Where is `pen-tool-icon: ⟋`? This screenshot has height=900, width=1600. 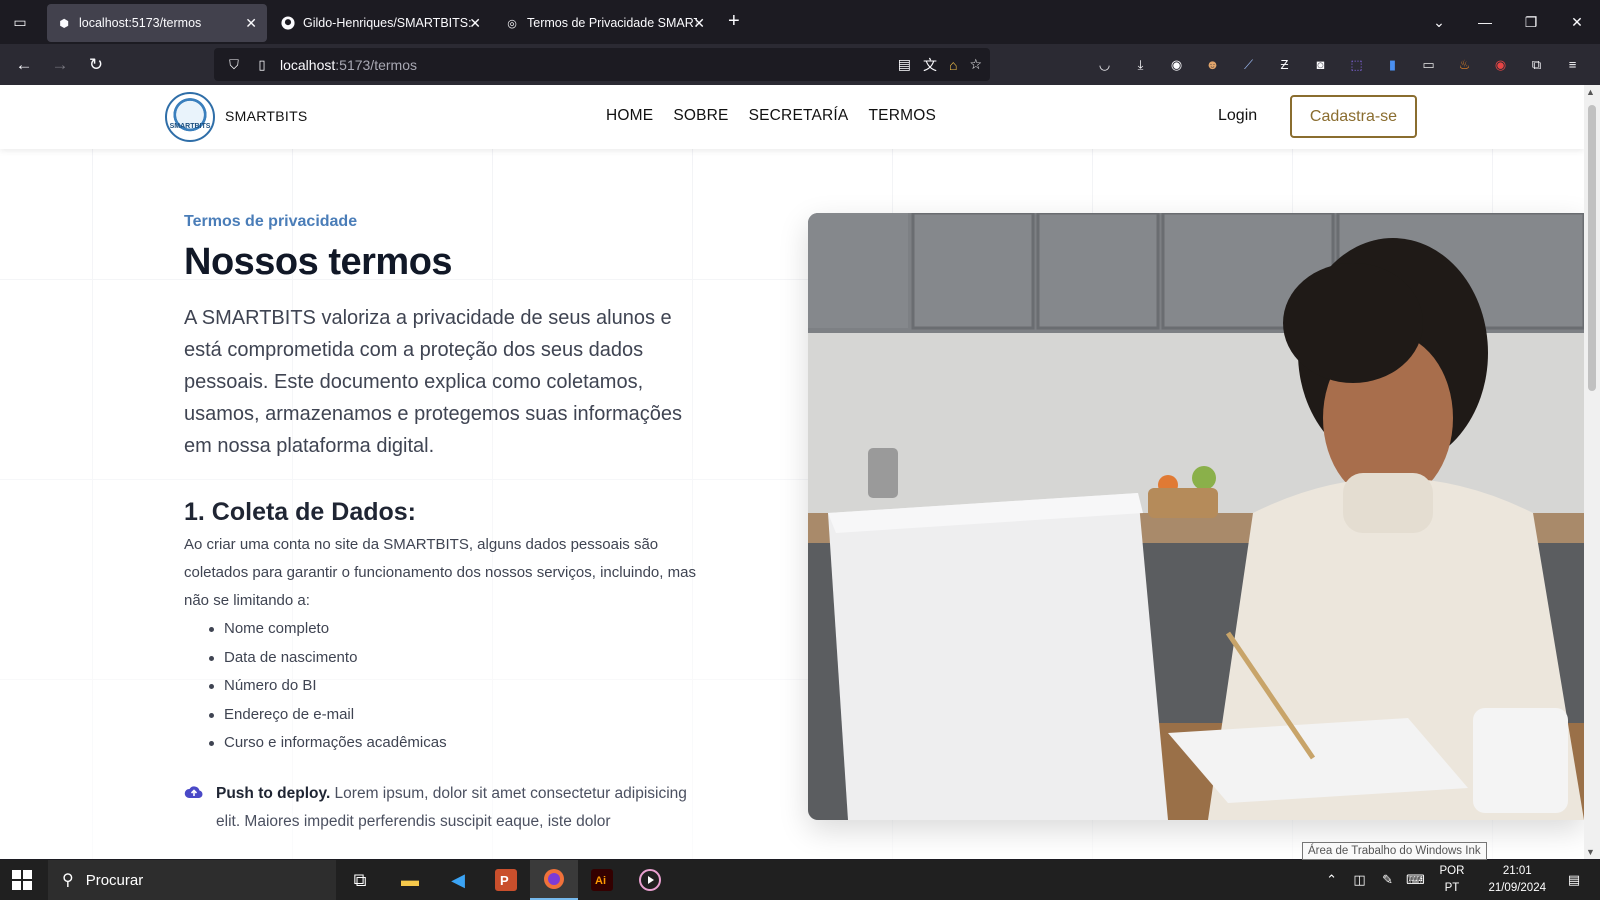
pen-tool-icon: ⟋ is located at coordinates (1248, 64).